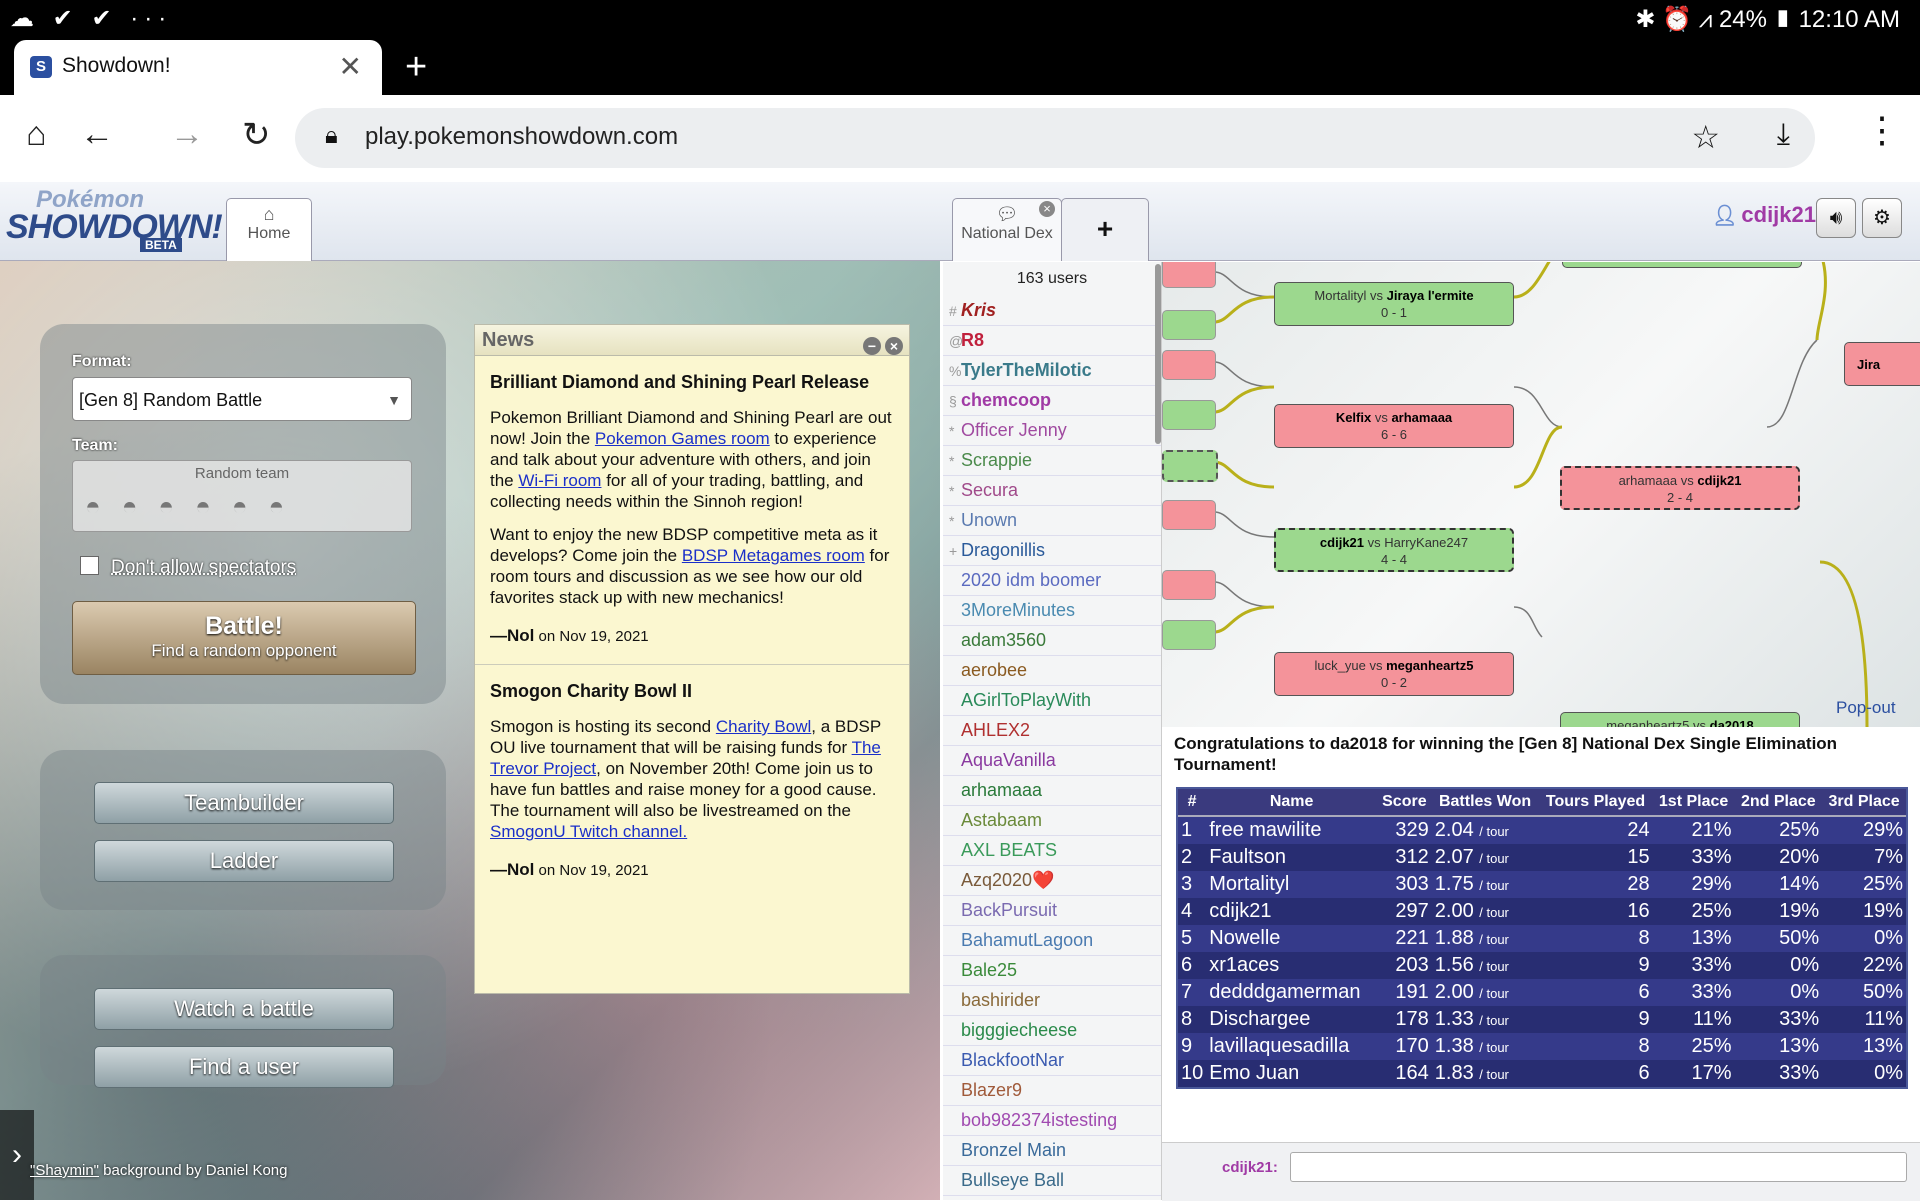 Image resolution: width=1920 pixels, height=1201 pixels. Describe the element at coordinates (773, 555) in the screenshot. I see `bdsp-metagames-link: BDSP Metagames room` at that location.